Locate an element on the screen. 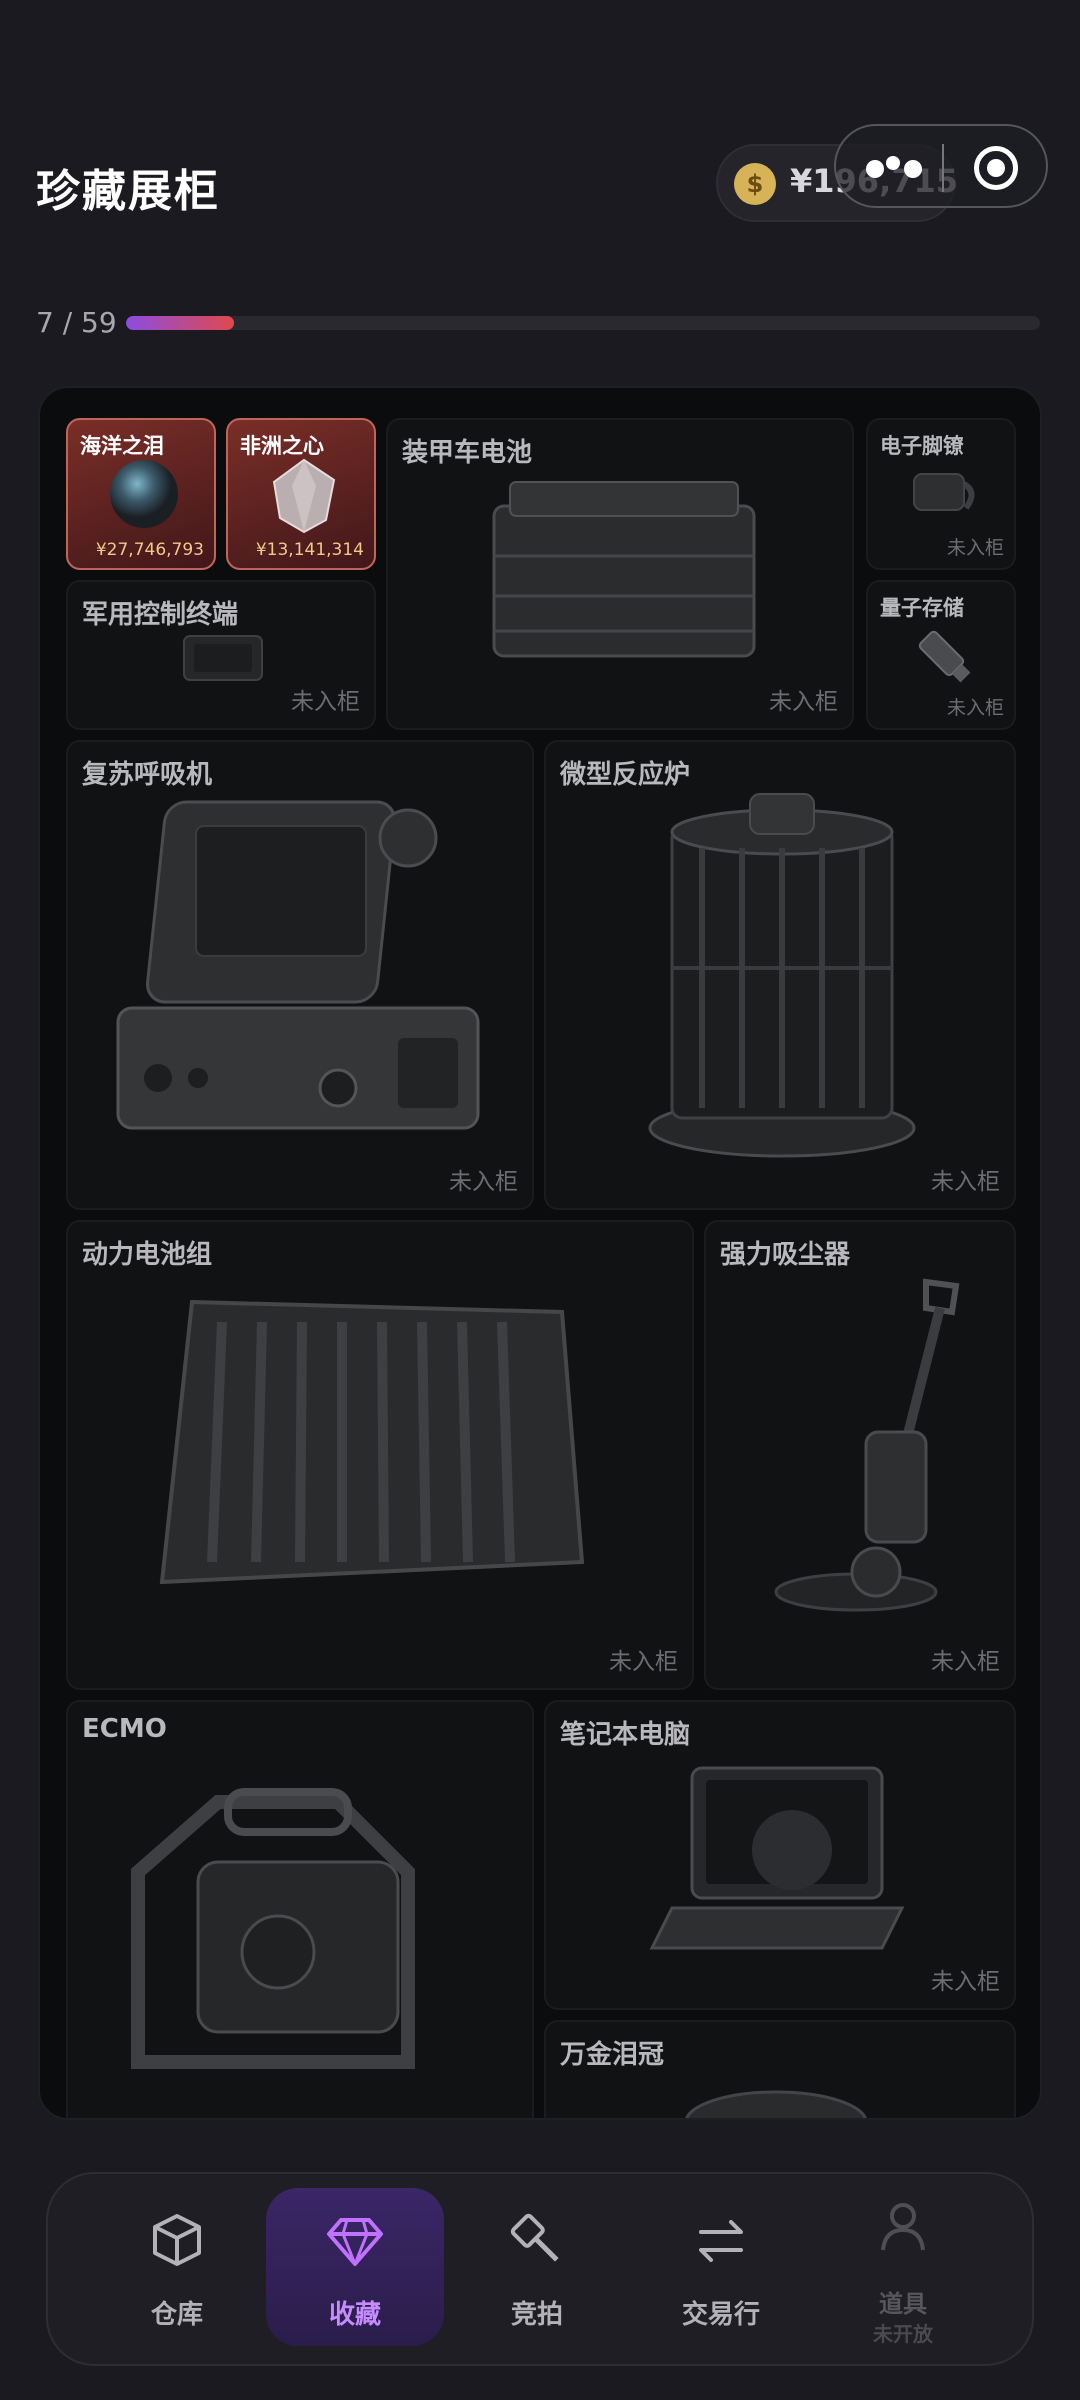 The image size is (1080, 2400). cabinet-item: 非洲之心 ¥13,141,314 is located at coordinates (301, 494).